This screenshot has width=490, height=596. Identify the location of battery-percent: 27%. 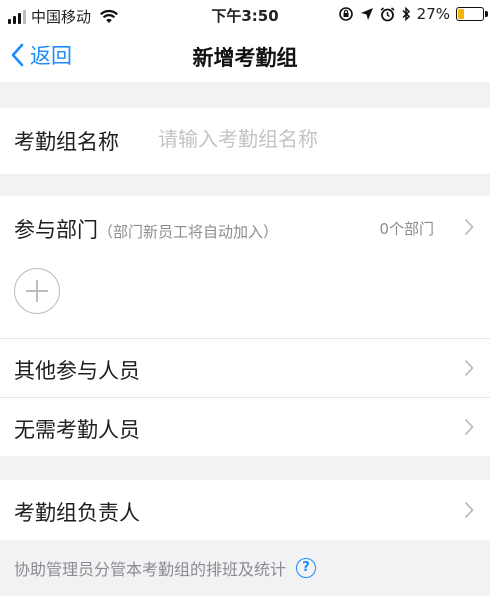
(433, 14).